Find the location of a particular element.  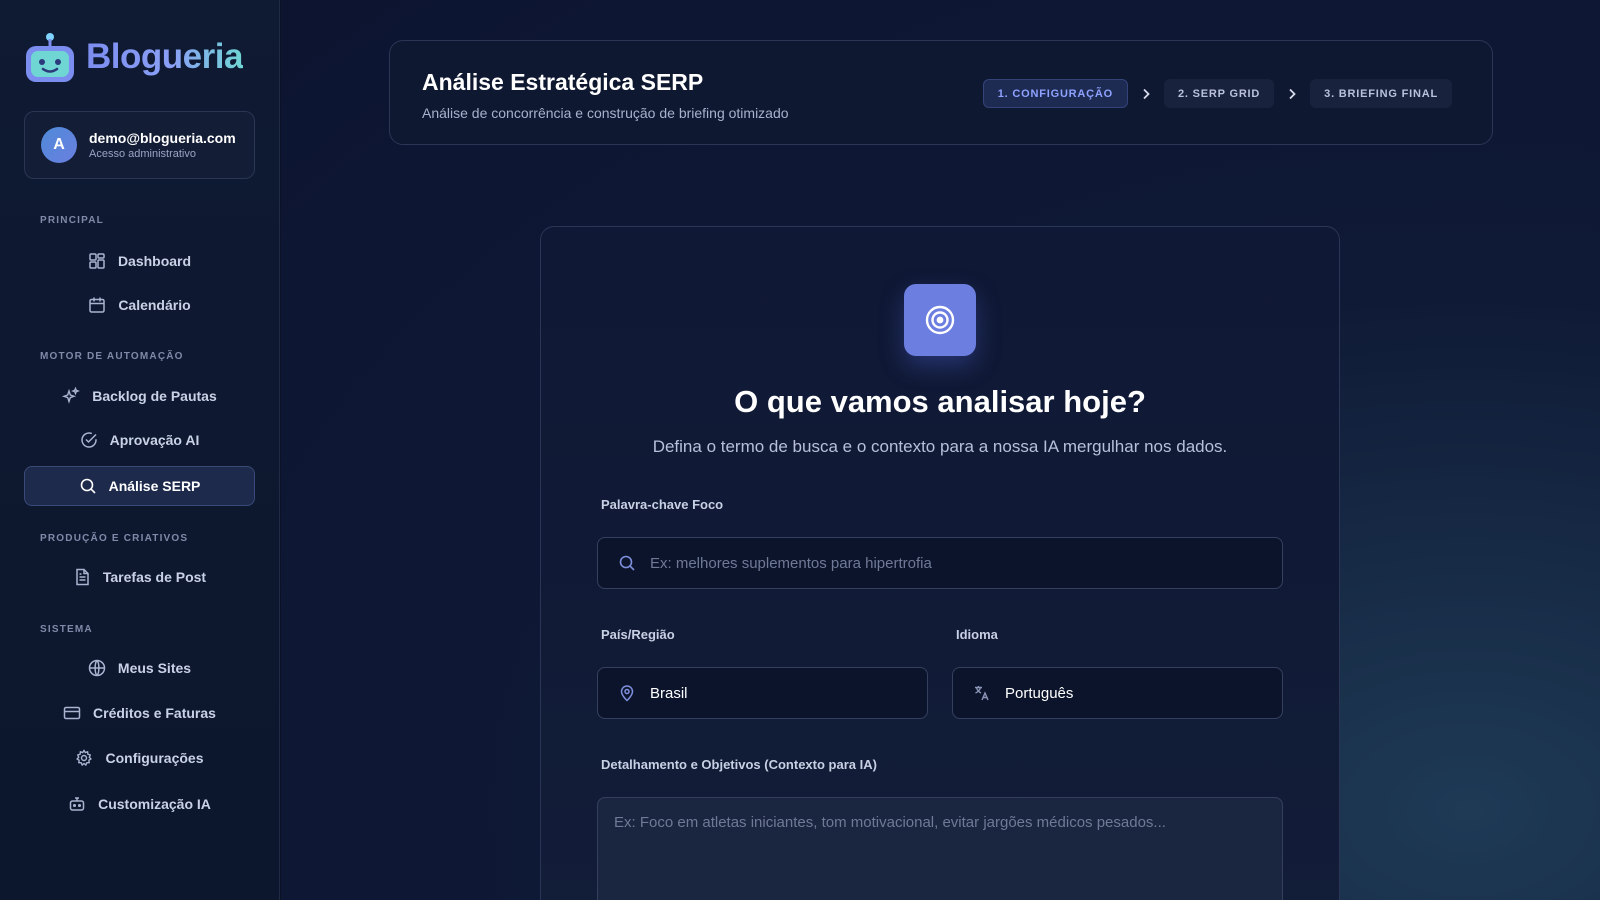

document-icon is located at coordinates (82, 577).